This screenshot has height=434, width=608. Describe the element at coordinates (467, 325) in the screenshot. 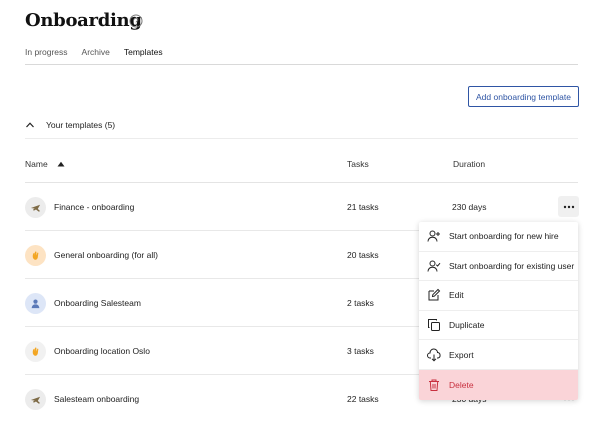

I see `menu-item-label: Duplicate` at that location.